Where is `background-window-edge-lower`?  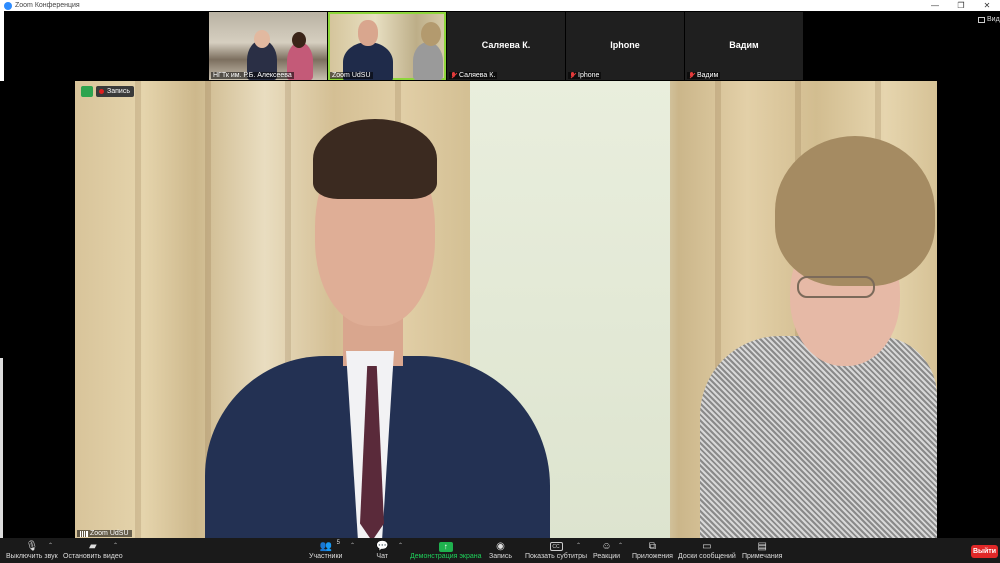 background-window-edge-lower is located at coordinates (1, 448).